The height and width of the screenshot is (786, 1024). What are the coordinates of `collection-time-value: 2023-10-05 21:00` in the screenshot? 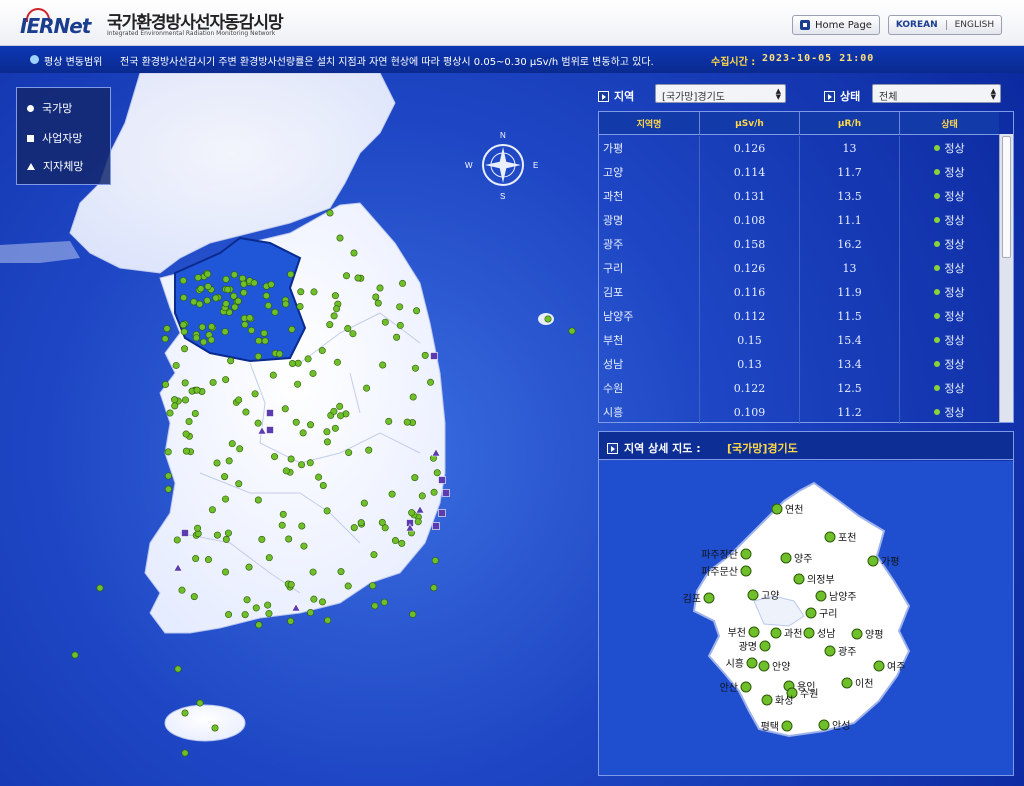 It's located at (818, 58).